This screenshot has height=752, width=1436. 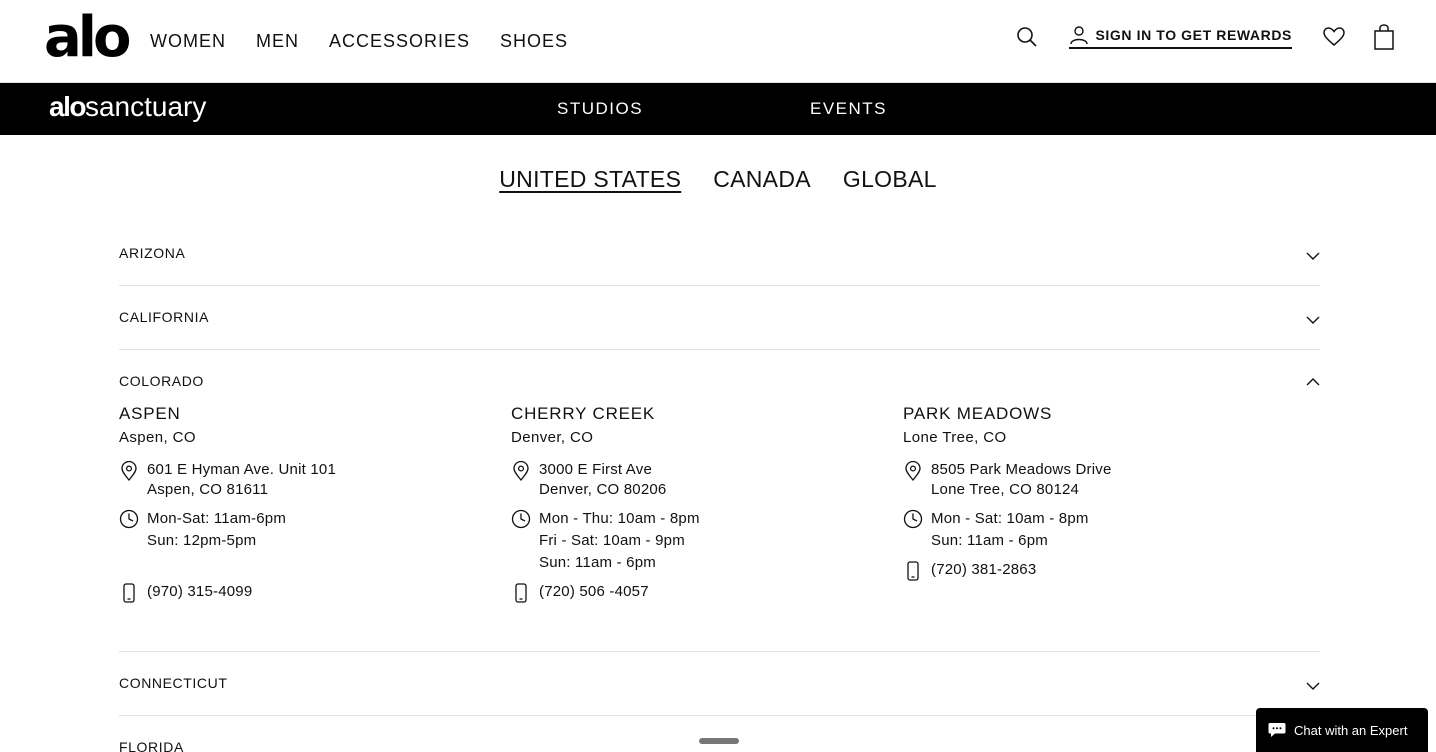 What do you see at coordinates (277, 41) in the screenshot?
I see `nav-men: MEN` at bounding box center [277, 41].